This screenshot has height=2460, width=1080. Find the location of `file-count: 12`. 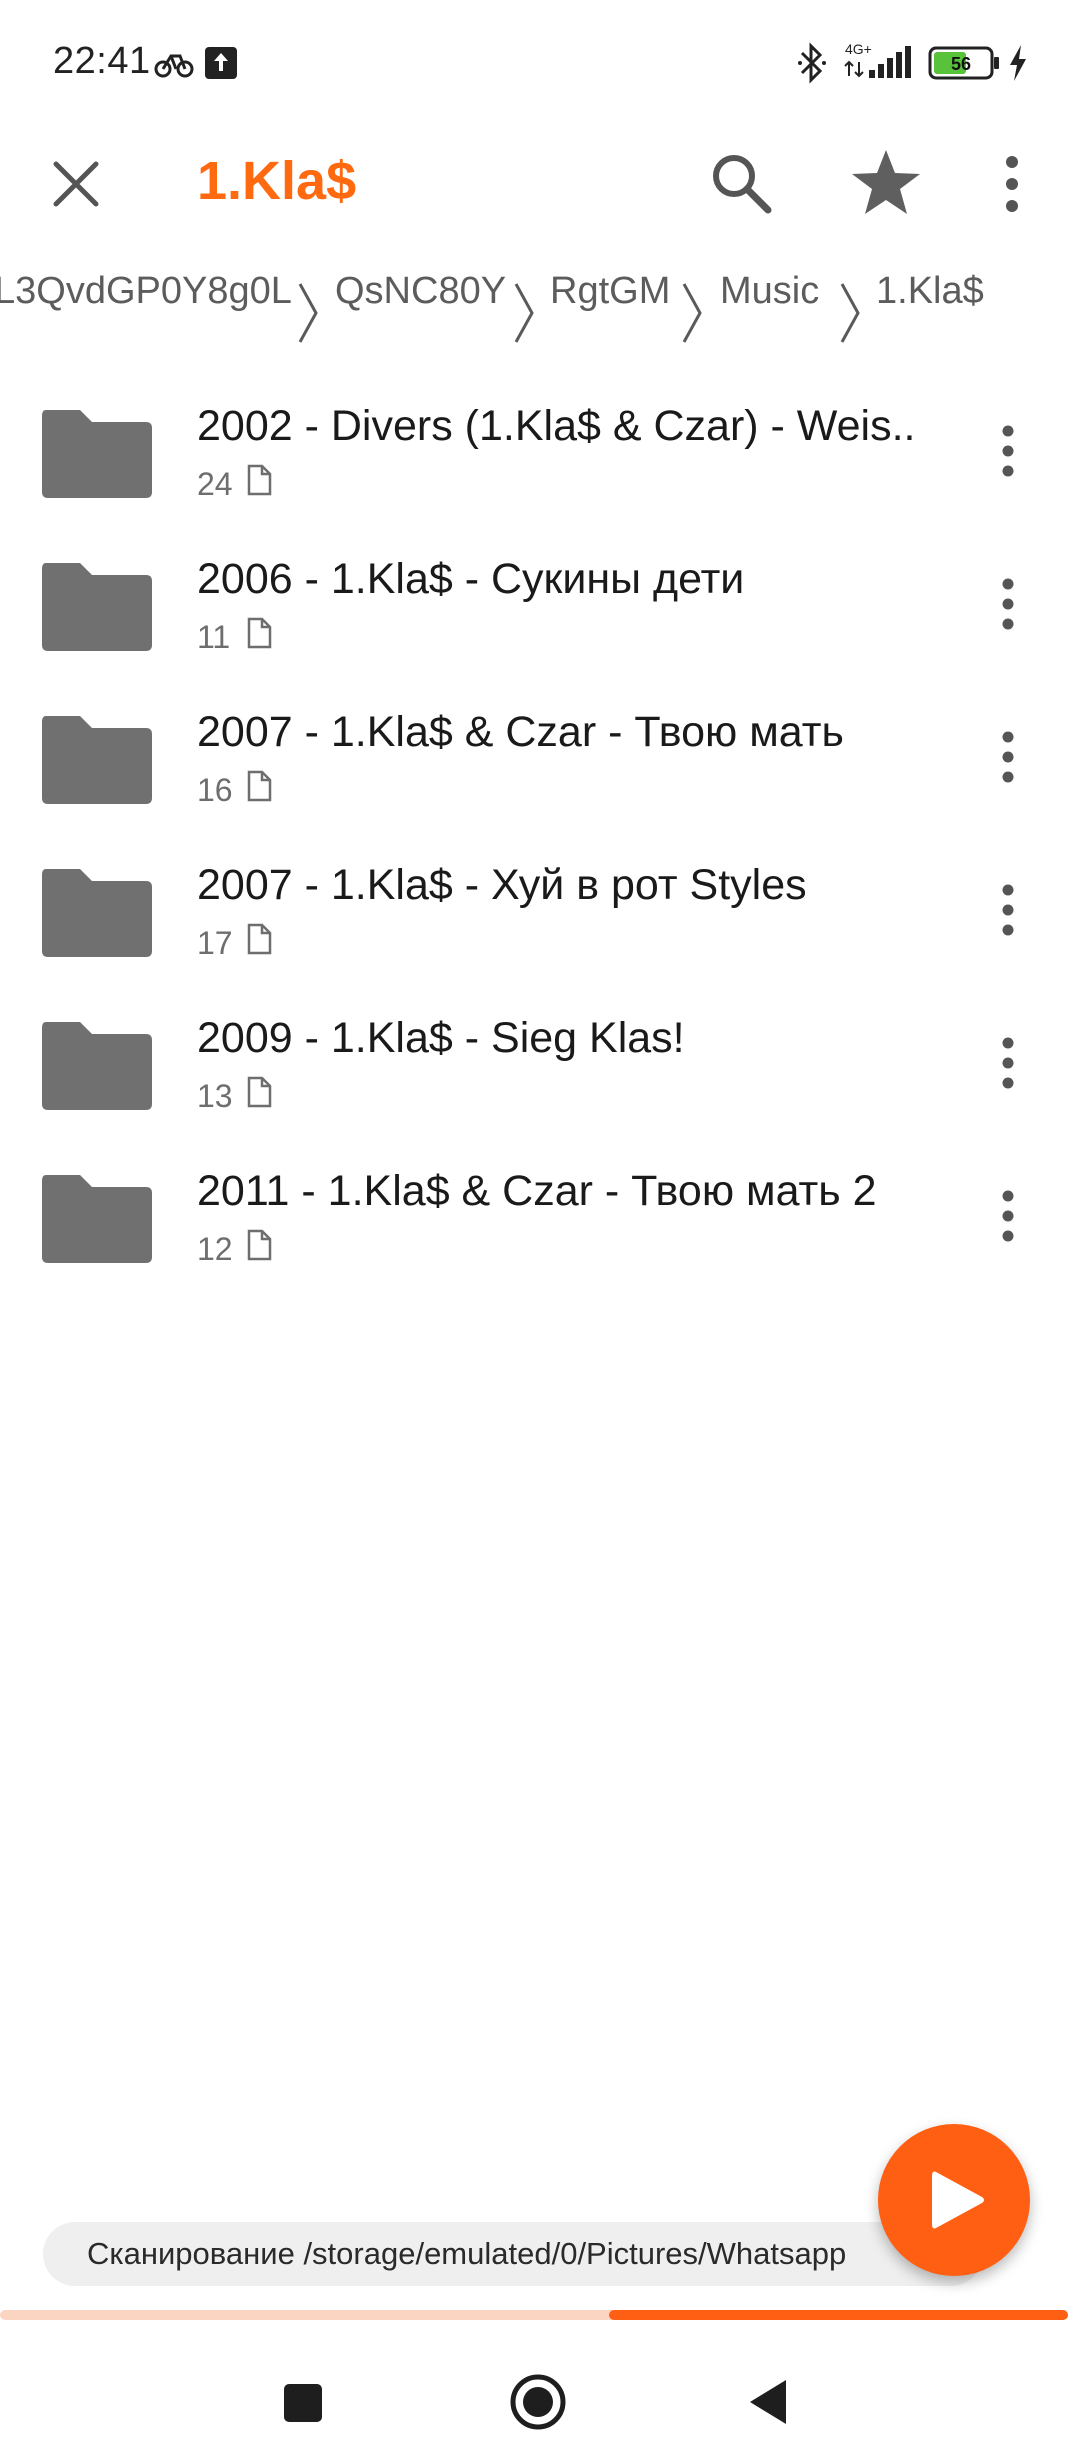

file-count: 12 is located at coordinates (215, 1249).